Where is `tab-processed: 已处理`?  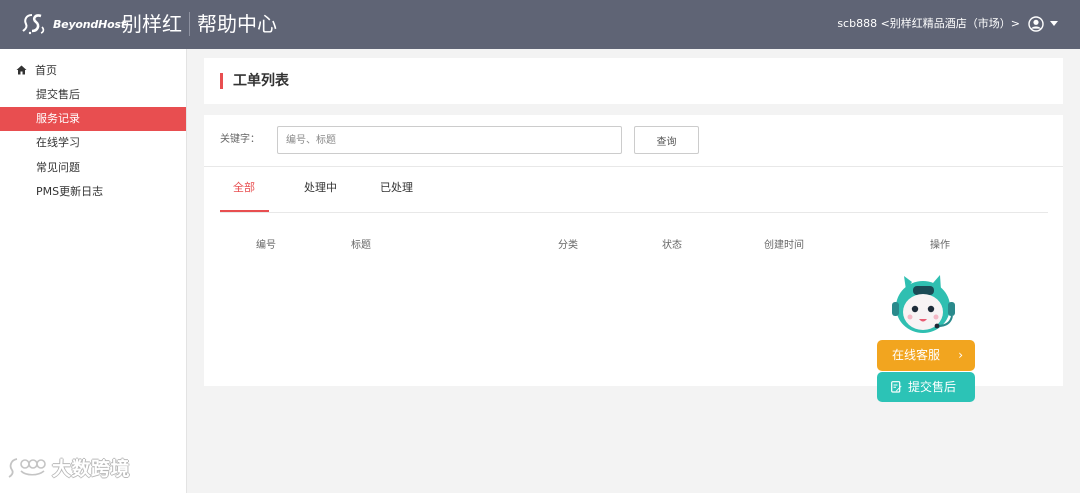 tab-processed: 已处理 is located at coordinates (396, 188).